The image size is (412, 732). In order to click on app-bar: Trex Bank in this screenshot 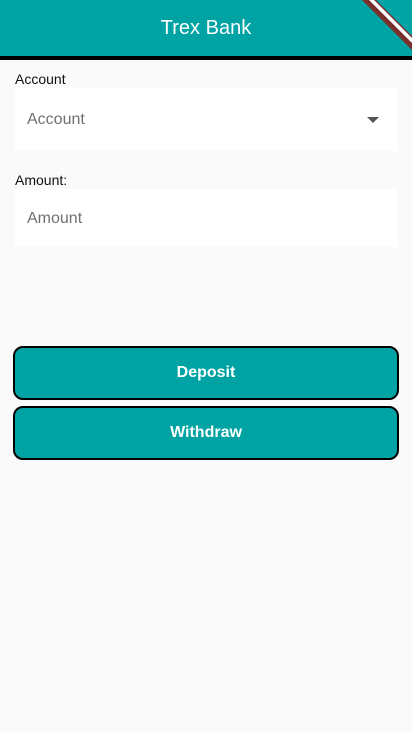, I will do `click(206, 30)`.